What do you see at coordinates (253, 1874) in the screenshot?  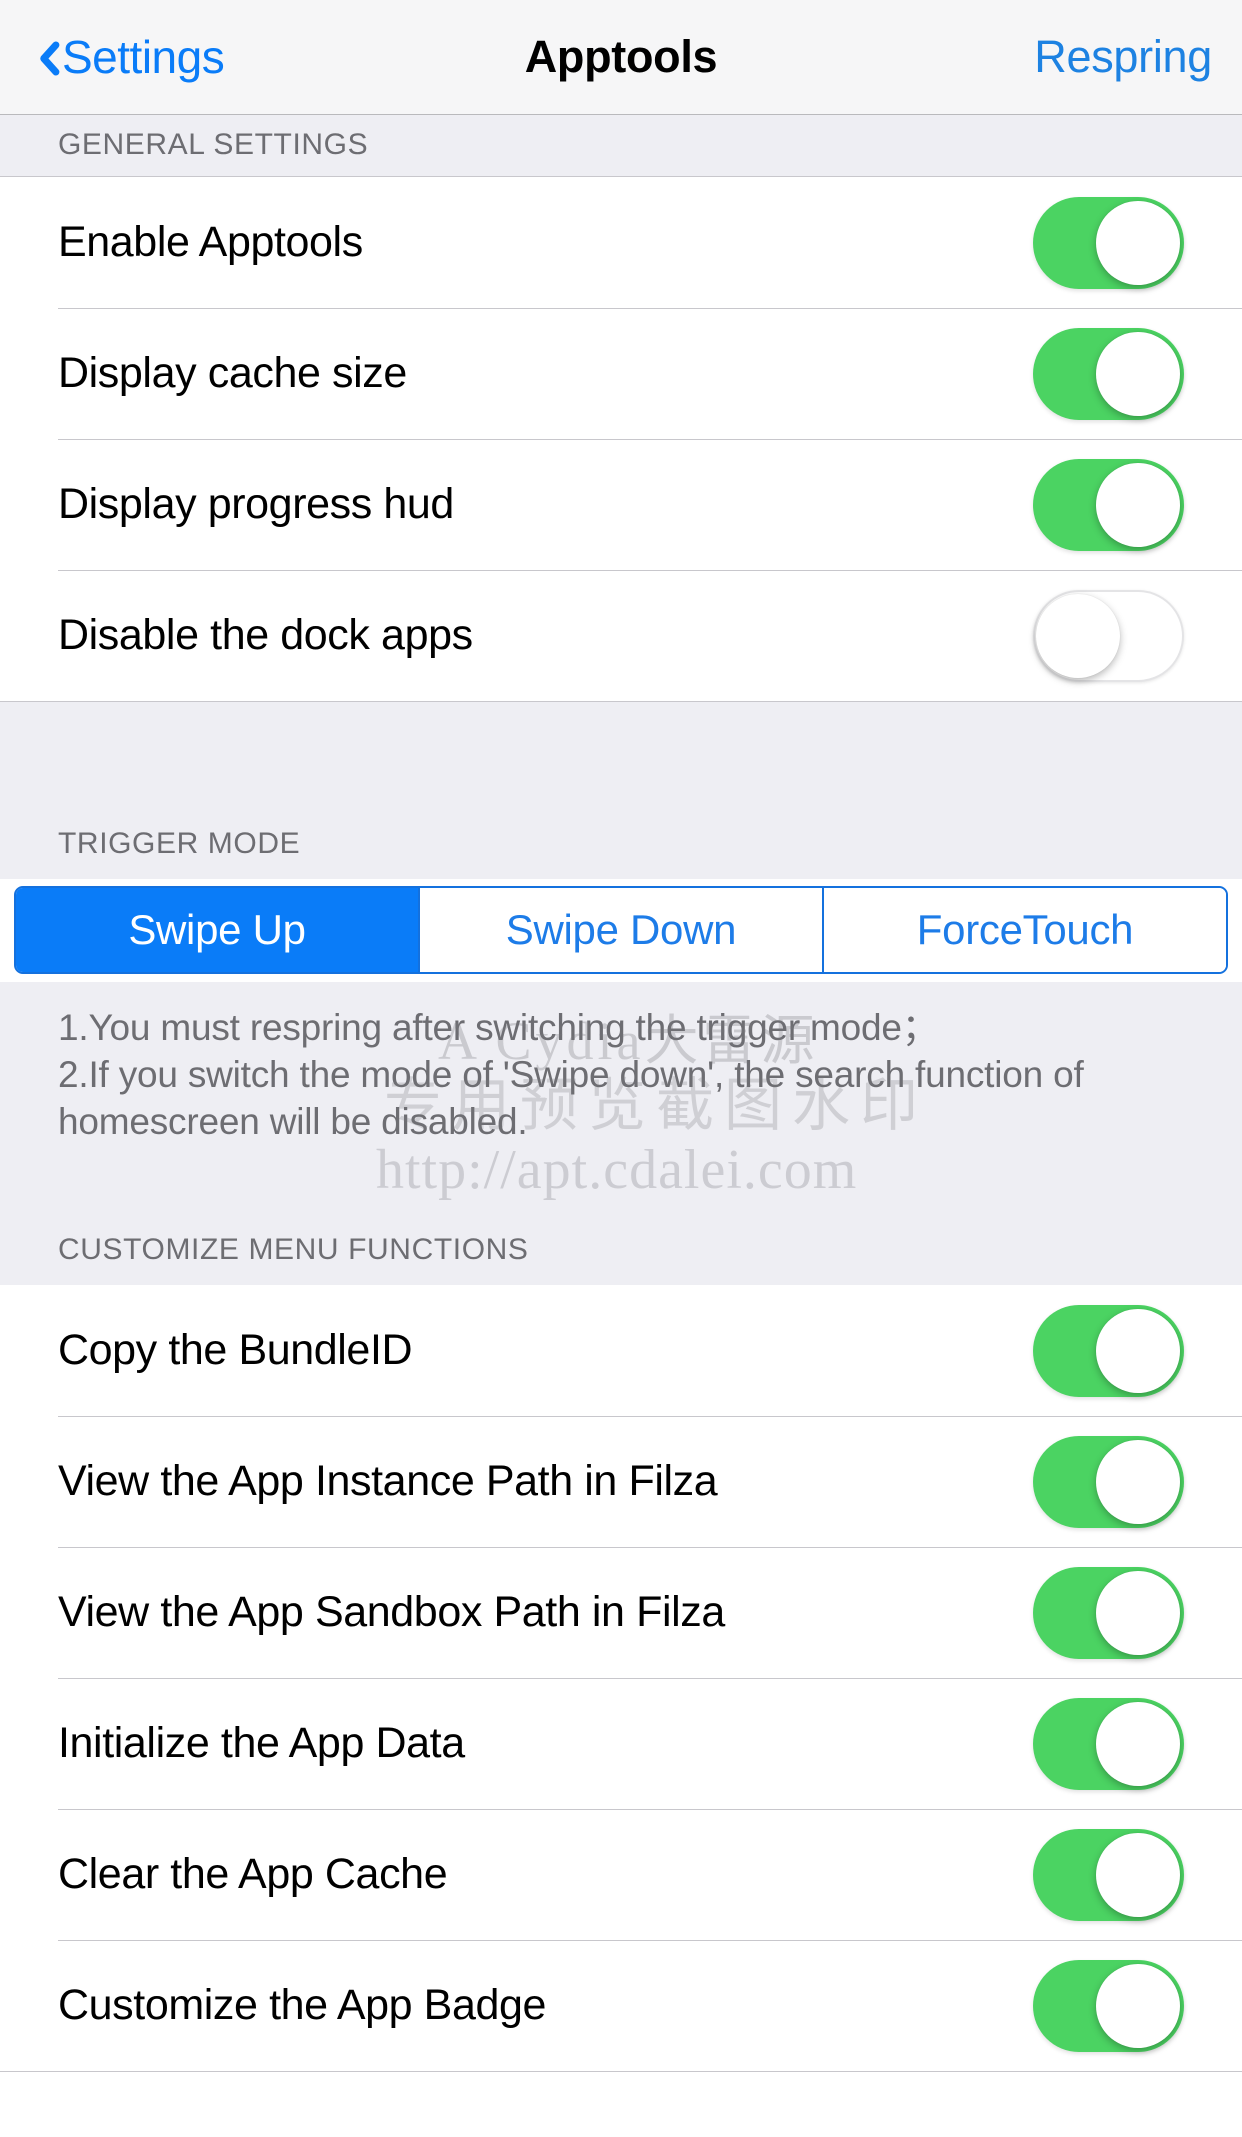 I see `row-label: Clear the App Cache` at bounding box center [253, 1874].